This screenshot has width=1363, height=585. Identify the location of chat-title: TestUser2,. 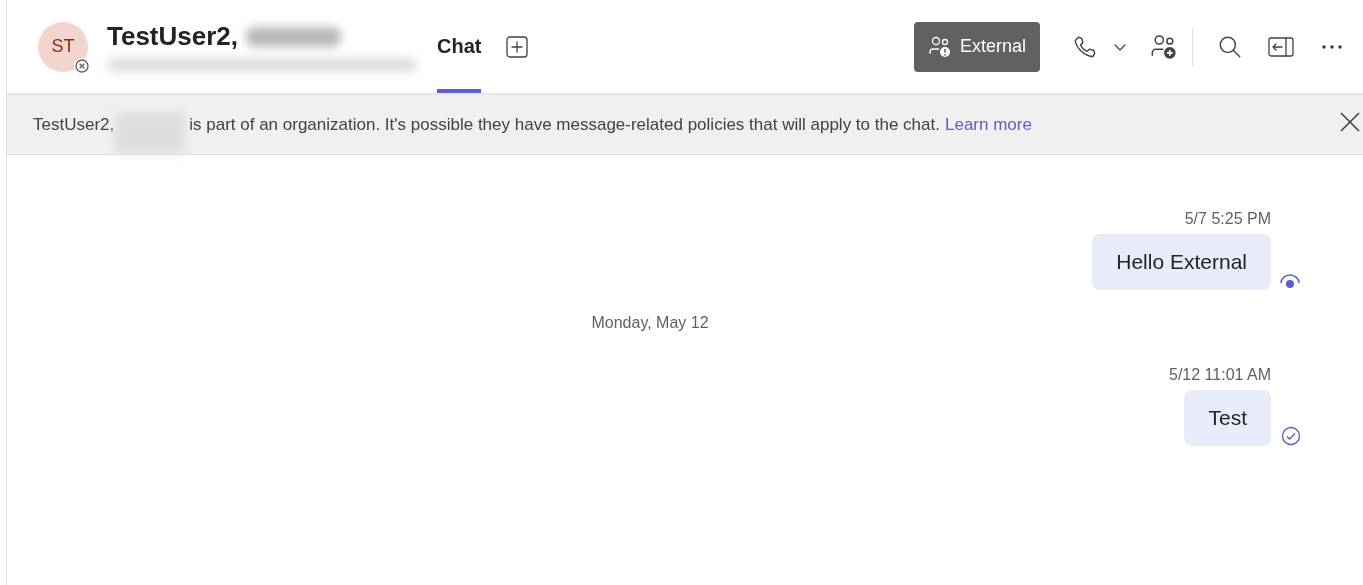
(173, 36).